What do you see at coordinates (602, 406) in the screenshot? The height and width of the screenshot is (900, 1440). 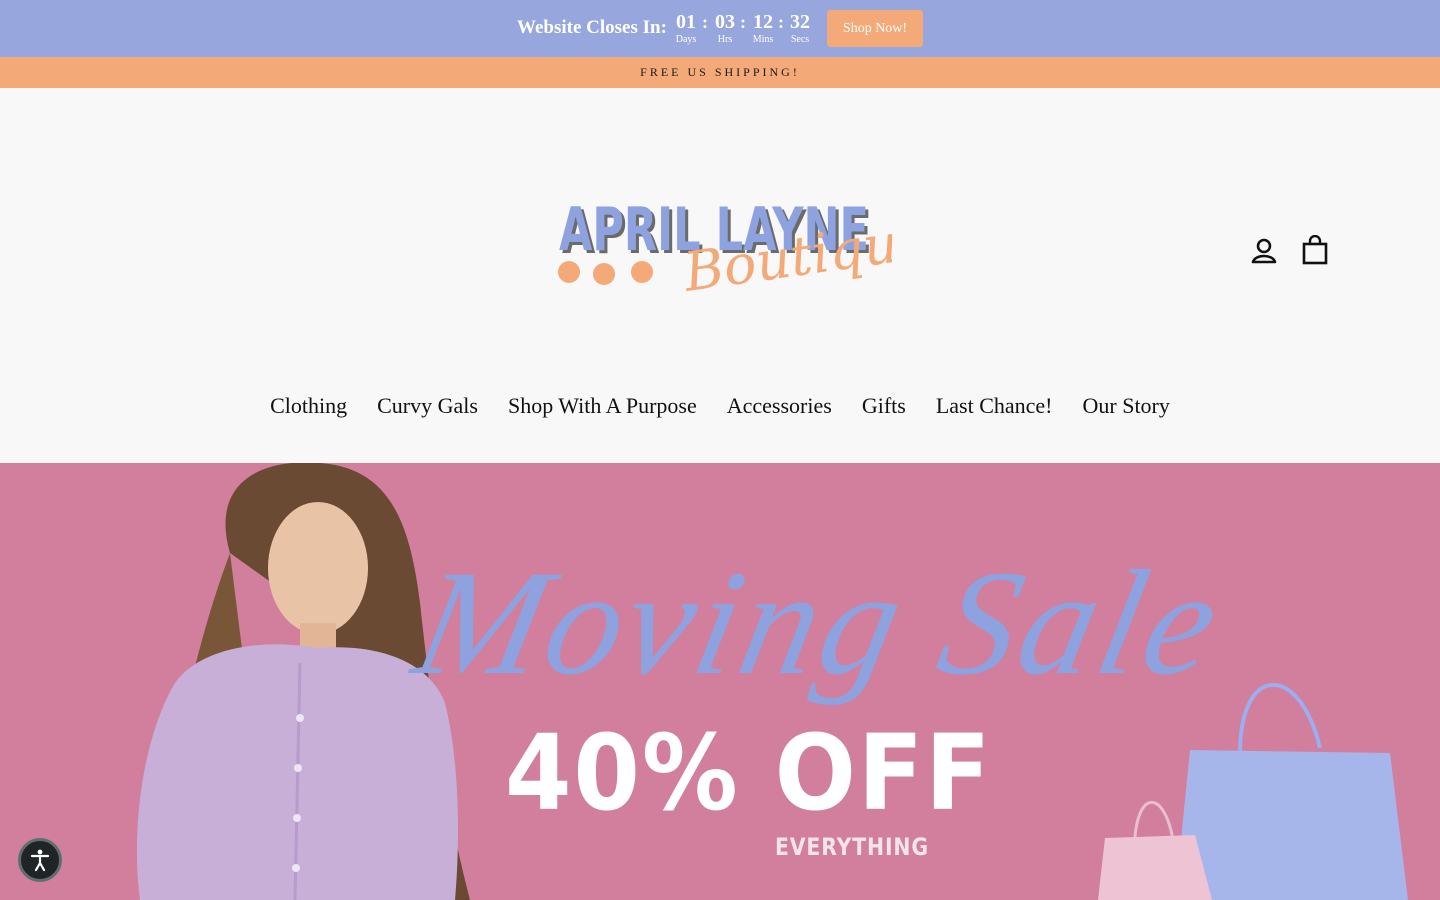 I see `nav-item-shop-with-a-purpose: Shop With A Purpose` at bounding box center [602, 406].